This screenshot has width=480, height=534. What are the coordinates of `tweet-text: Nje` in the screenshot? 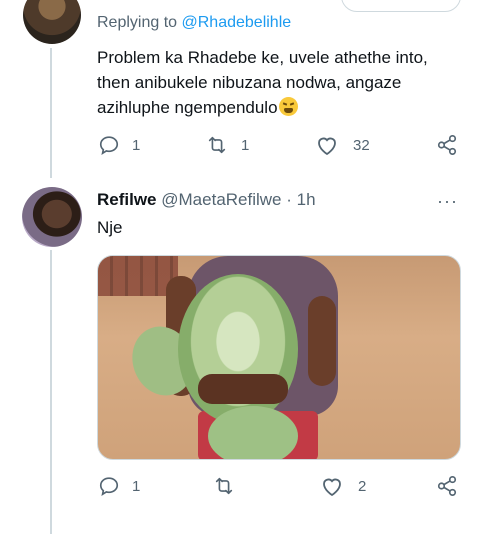 It's located at (110, 227).